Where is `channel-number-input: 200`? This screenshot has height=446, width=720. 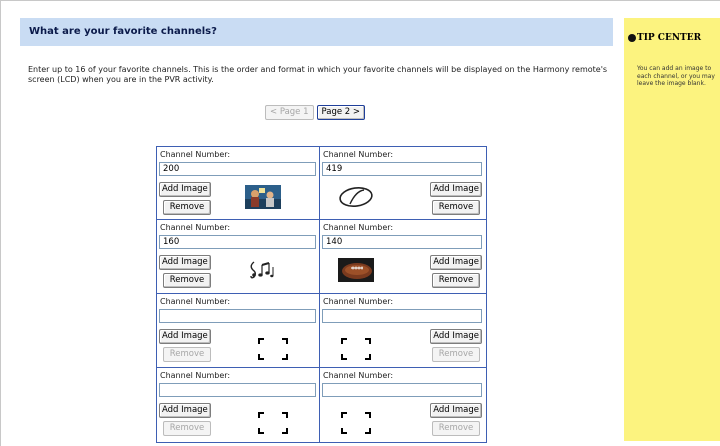
channel-number-input: 200 is located at coordinates (237, 169).